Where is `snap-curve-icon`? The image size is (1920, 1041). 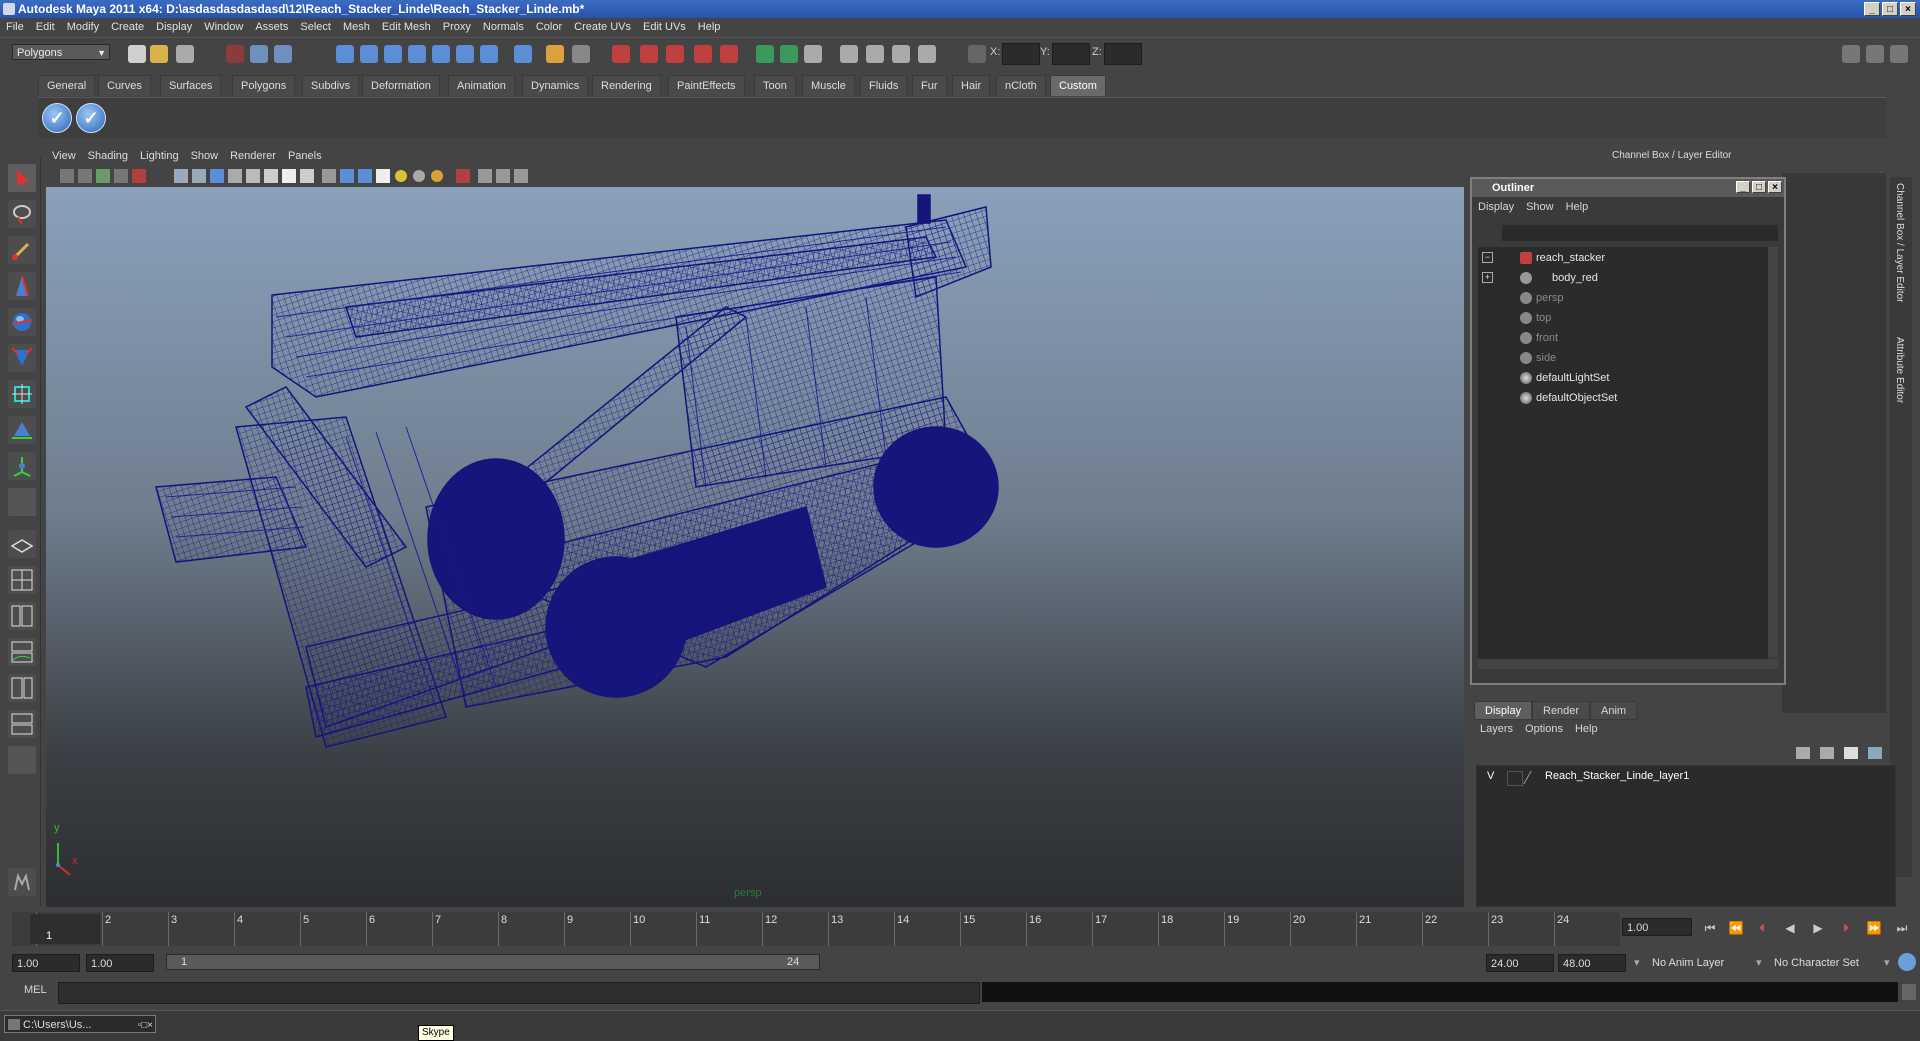 snap-curve-icon is located at coordinates (369, 54).